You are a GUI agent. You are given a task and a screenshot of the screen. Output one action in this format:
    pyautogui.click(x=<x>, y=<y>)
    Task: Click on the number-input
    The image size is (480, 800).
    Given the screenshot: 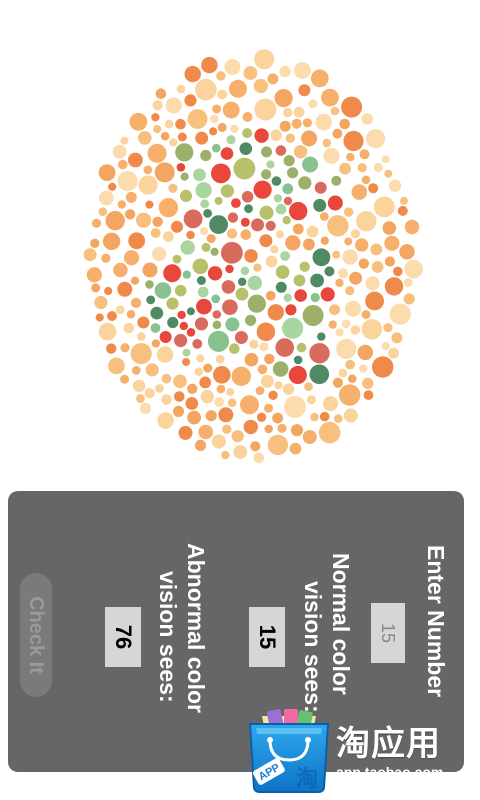 What is the action you would take?
    pyautogui.click(x=388, y=633)
    